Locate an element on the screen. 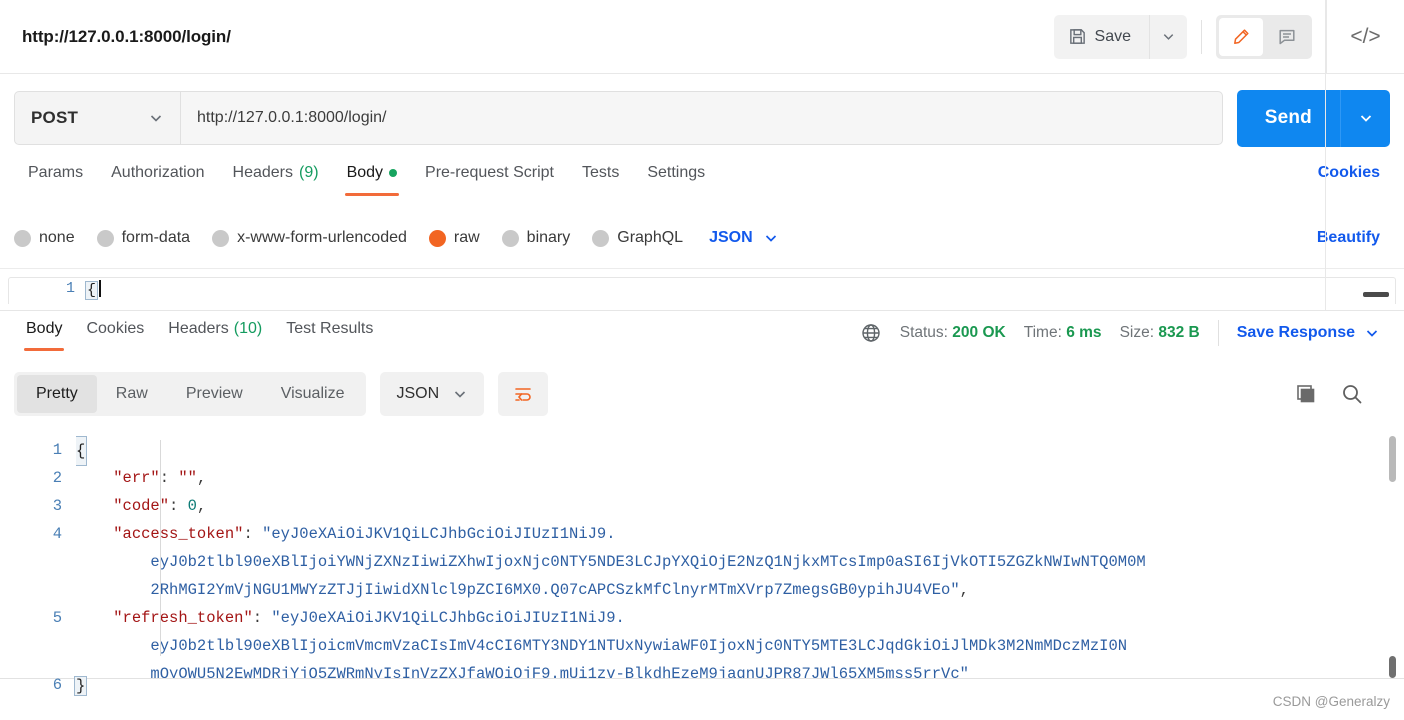 Image resolution: width=1404 pixels, height=720 pixels. tab-headers: Headers (9) is located at coordinates (276, 178).